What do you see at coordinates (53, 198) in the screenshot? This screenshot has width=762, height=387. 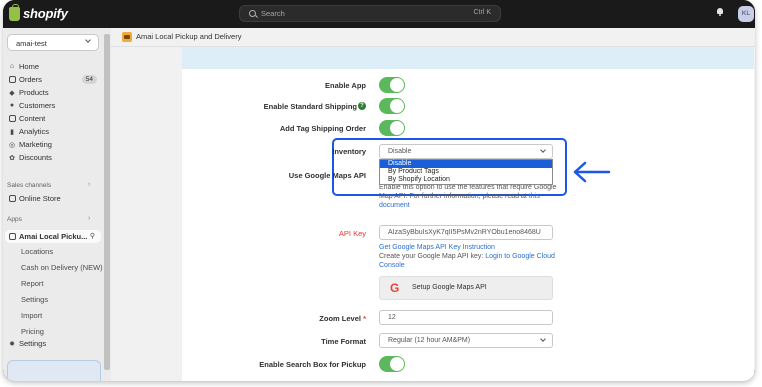 I see `sidebar-item-online-store: Online Store` at bounding box center [53, 198].